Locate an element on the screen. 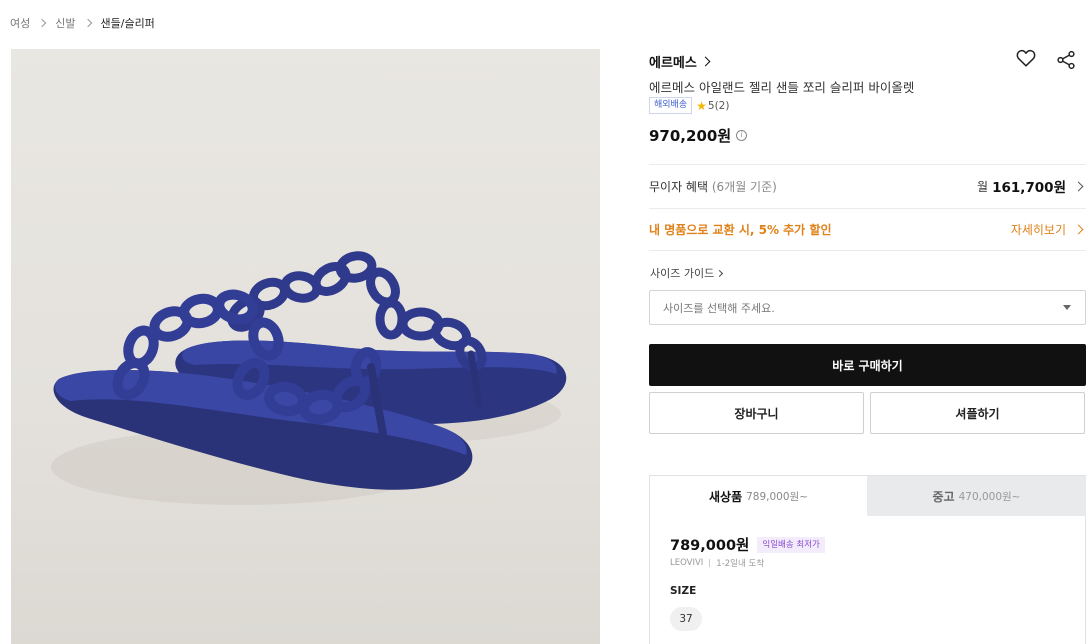  breadcrumb-item-women: 여성 is located at coordinates (20, 23).